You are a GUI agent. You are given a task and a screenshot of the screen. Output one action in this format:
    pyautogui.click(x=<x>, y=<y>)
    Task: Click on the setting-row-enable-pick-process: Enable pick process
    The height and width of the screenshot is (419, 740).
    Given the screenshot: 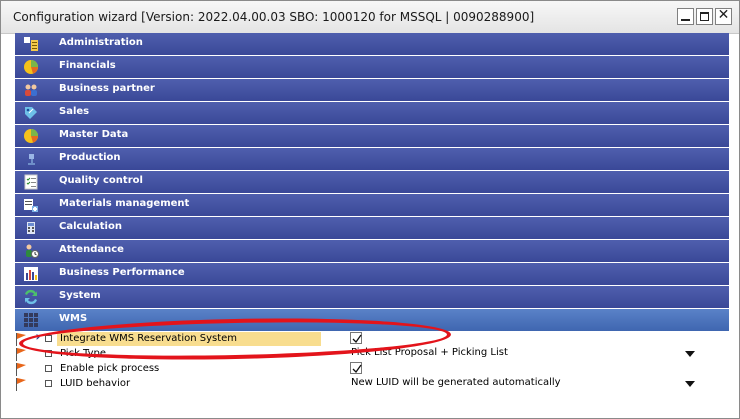 What is the action you would take?
    pyautogui.click(x=372, y=369)
    